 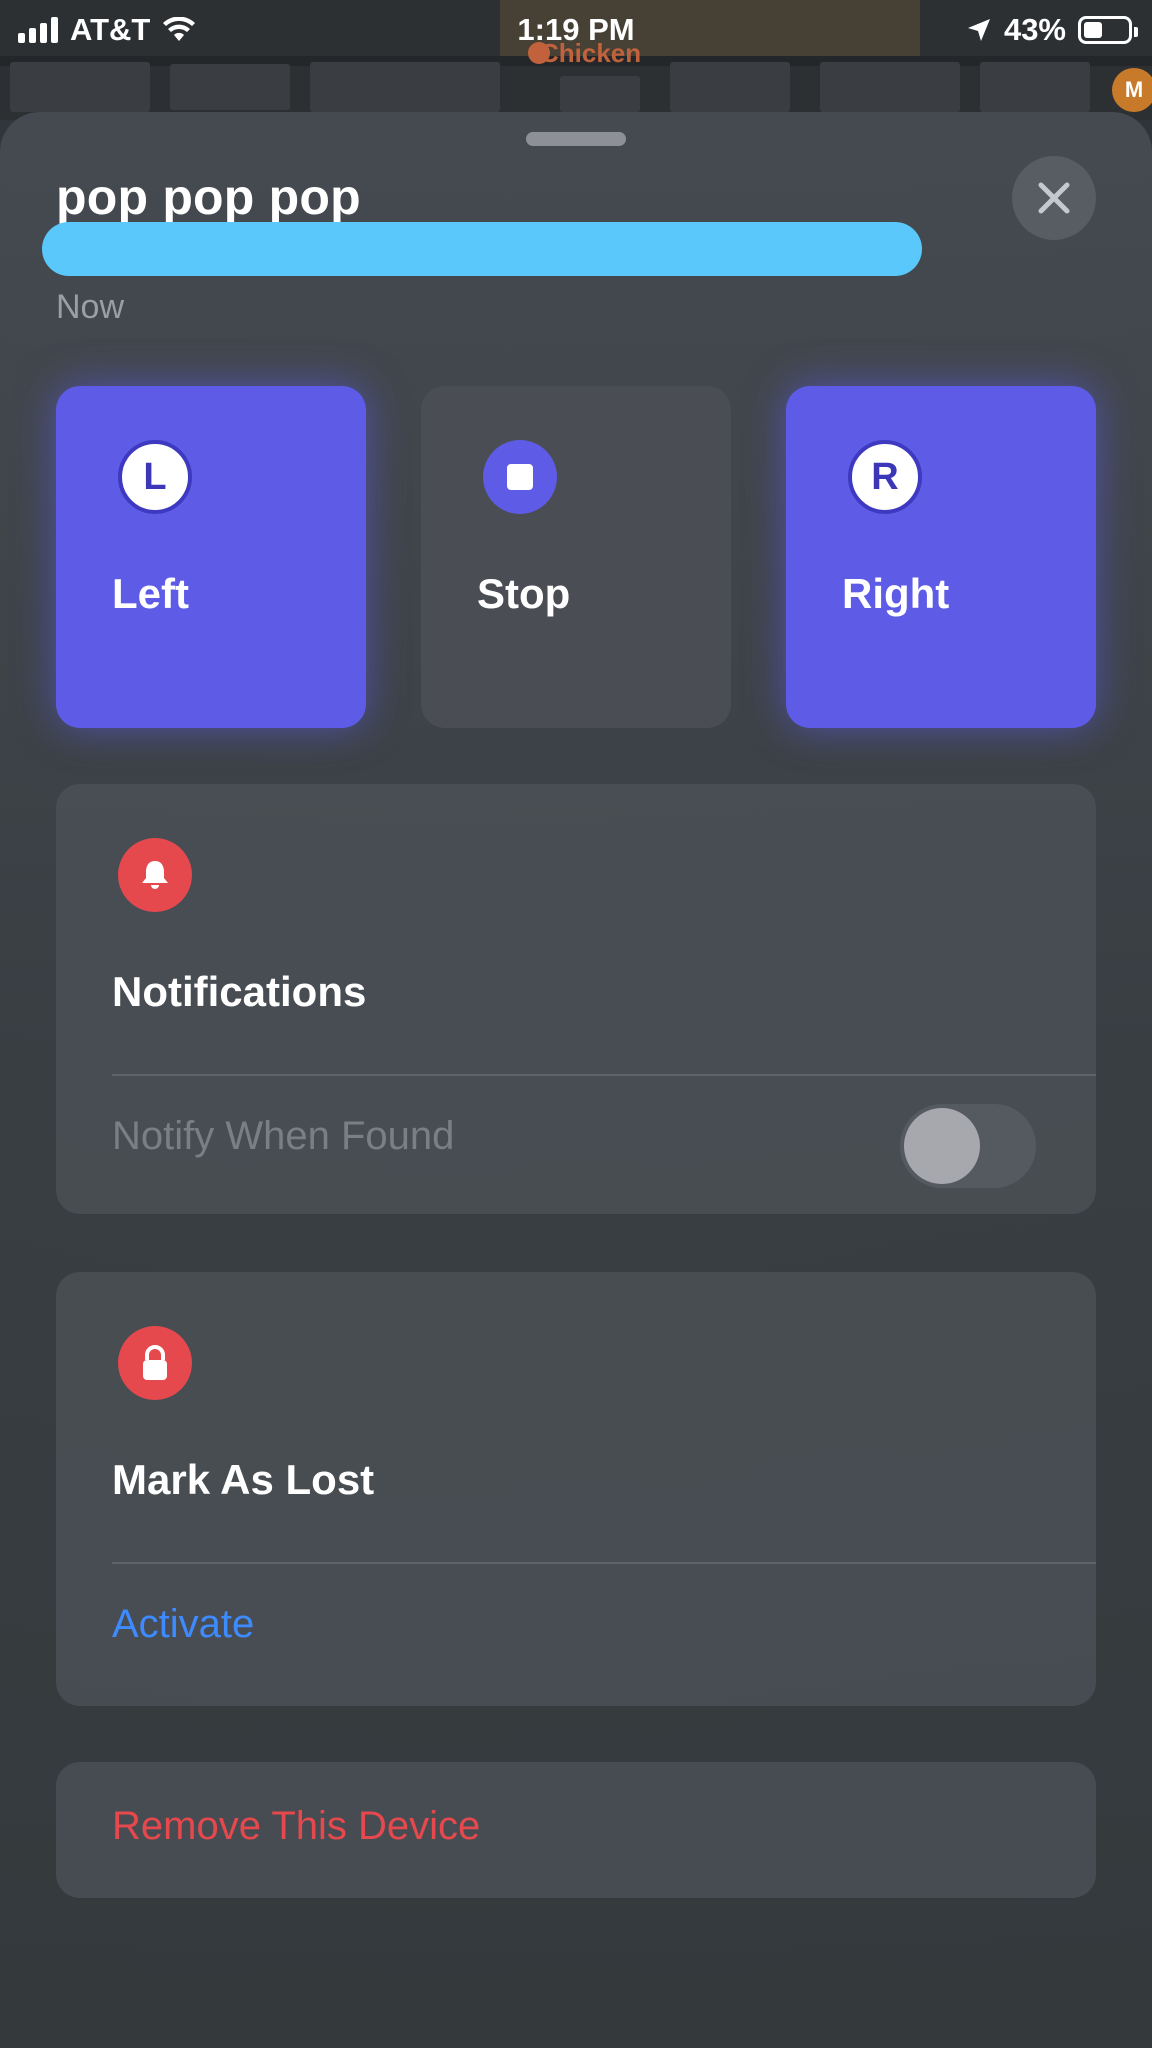 I want to click on close-icon, so click(x=1054, y=198).